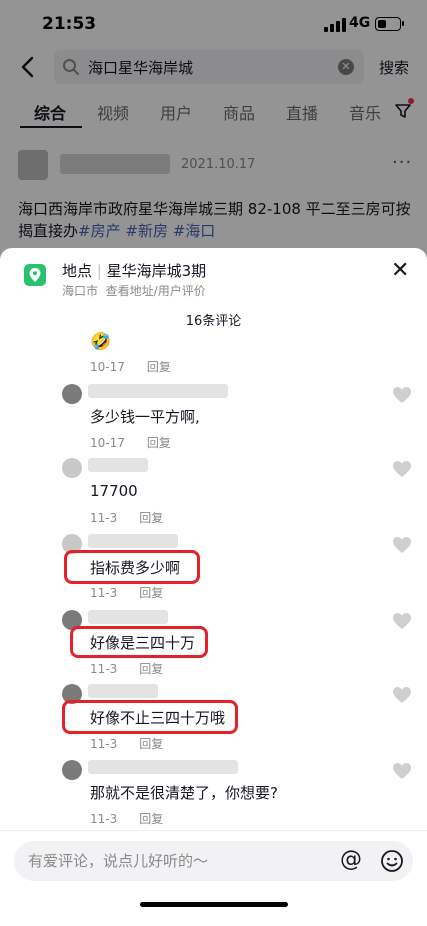 This screenshot has height=926, width=427. What do you see at coordinates (156, 291) in the screenshot?
I see `location-link: 查看地址/用户评价` at bounding box center [156, 291].